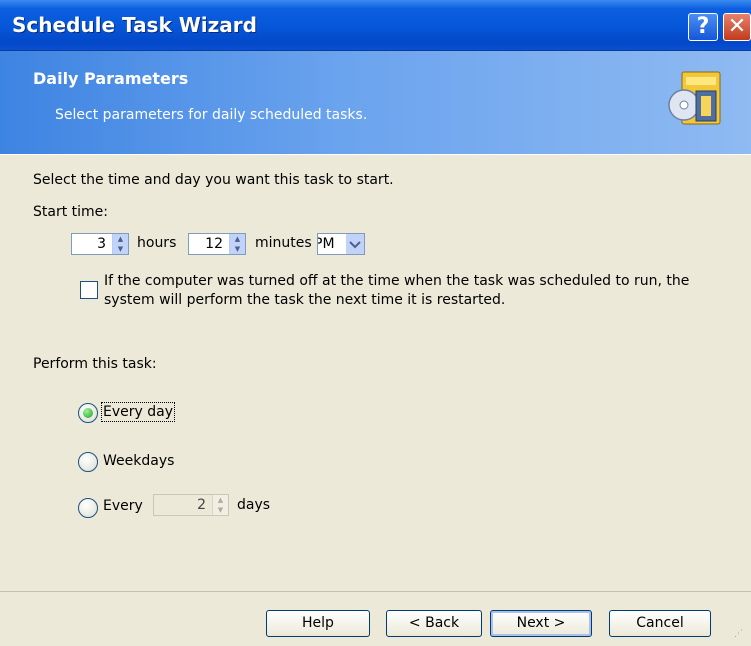  Describe the element at coordinates (660, 623) in the screenshot. I see `cancel-button: Cancel` at that location.